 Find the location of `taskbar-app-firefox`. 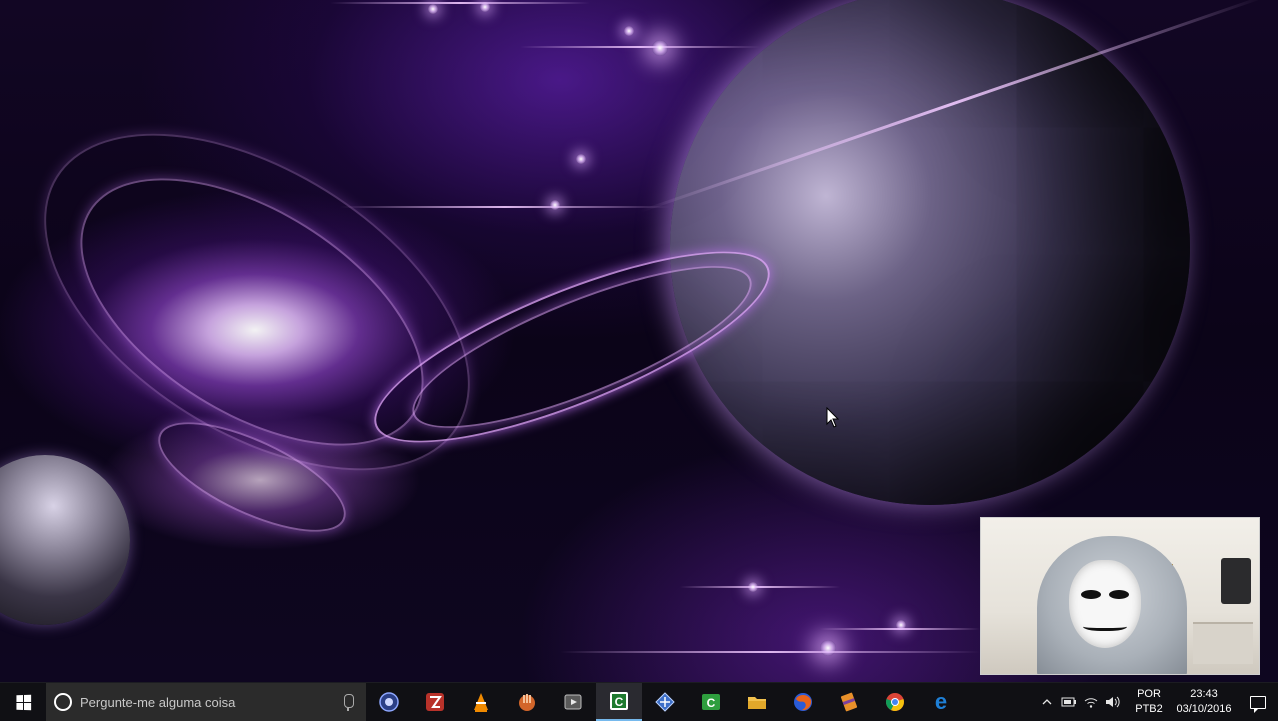

taskbar-app-firefox is located at coordinates (803, 702).